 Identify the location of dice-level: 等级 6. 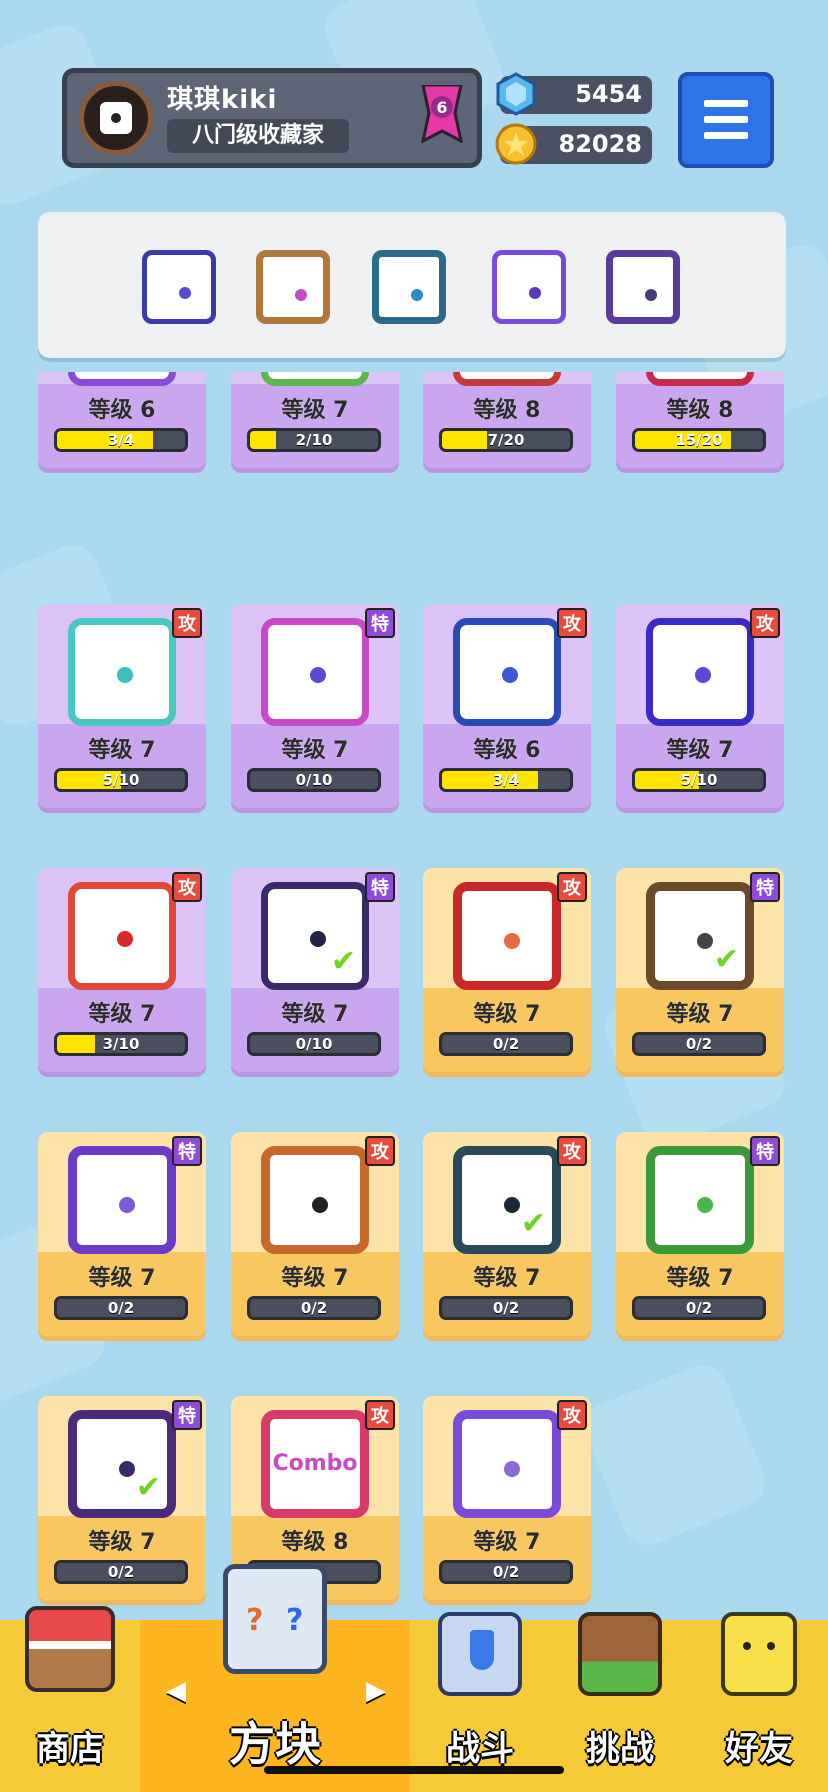
(122, 410).